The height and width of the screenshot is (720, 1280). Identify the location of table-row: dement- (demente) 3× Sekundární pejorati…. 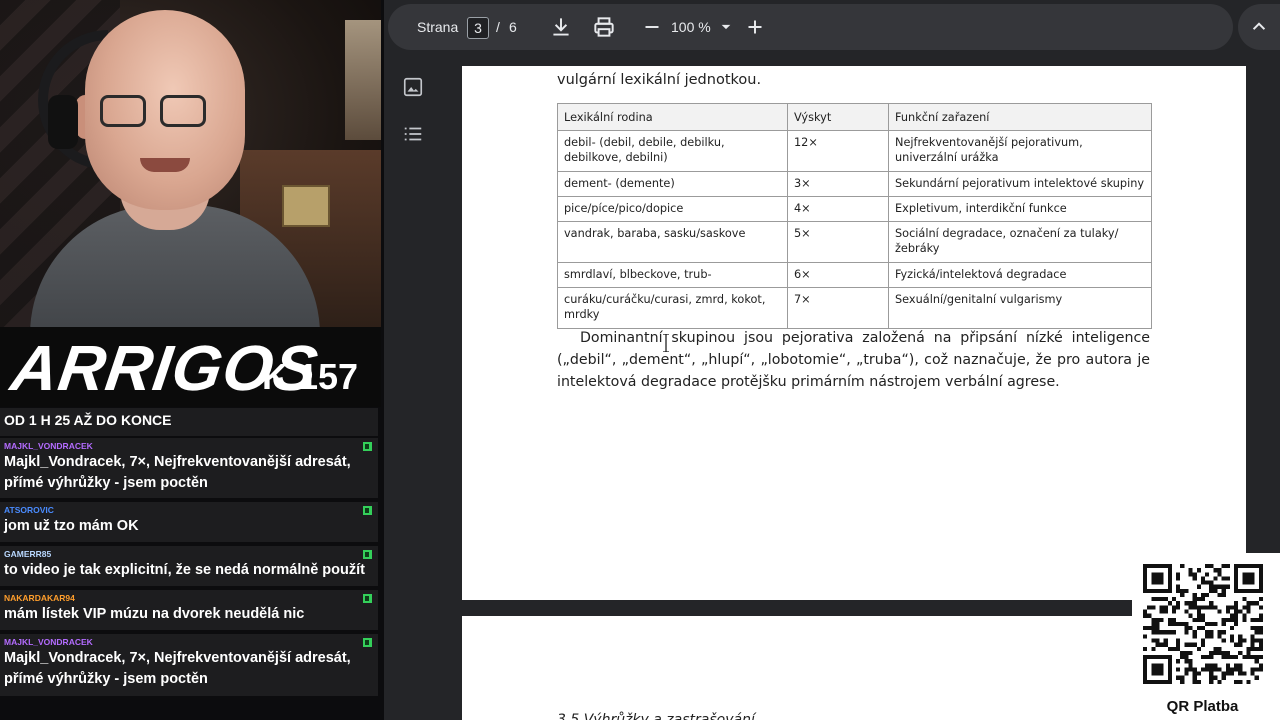
(854, 183).